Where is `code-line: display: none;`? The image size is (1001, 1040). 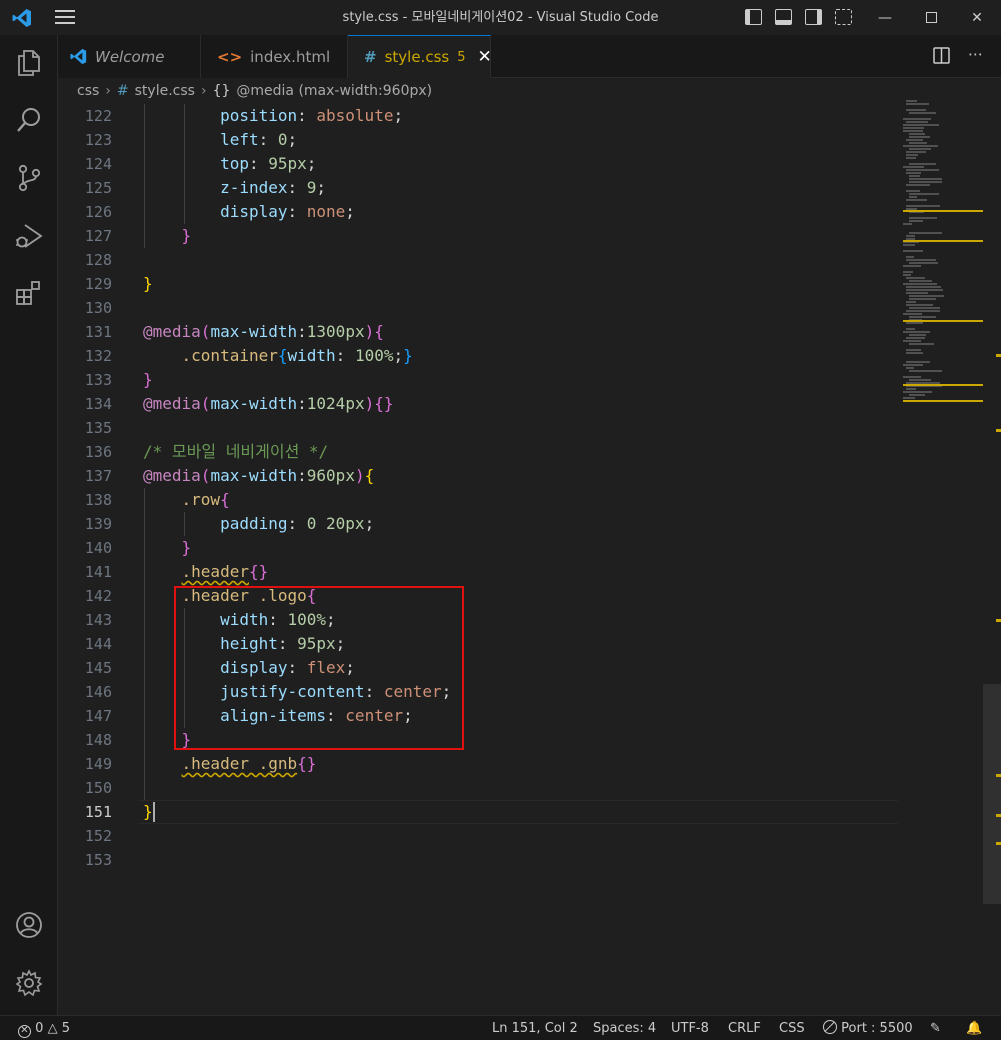
code-line: display: none; is located at coordinates (249, 212).